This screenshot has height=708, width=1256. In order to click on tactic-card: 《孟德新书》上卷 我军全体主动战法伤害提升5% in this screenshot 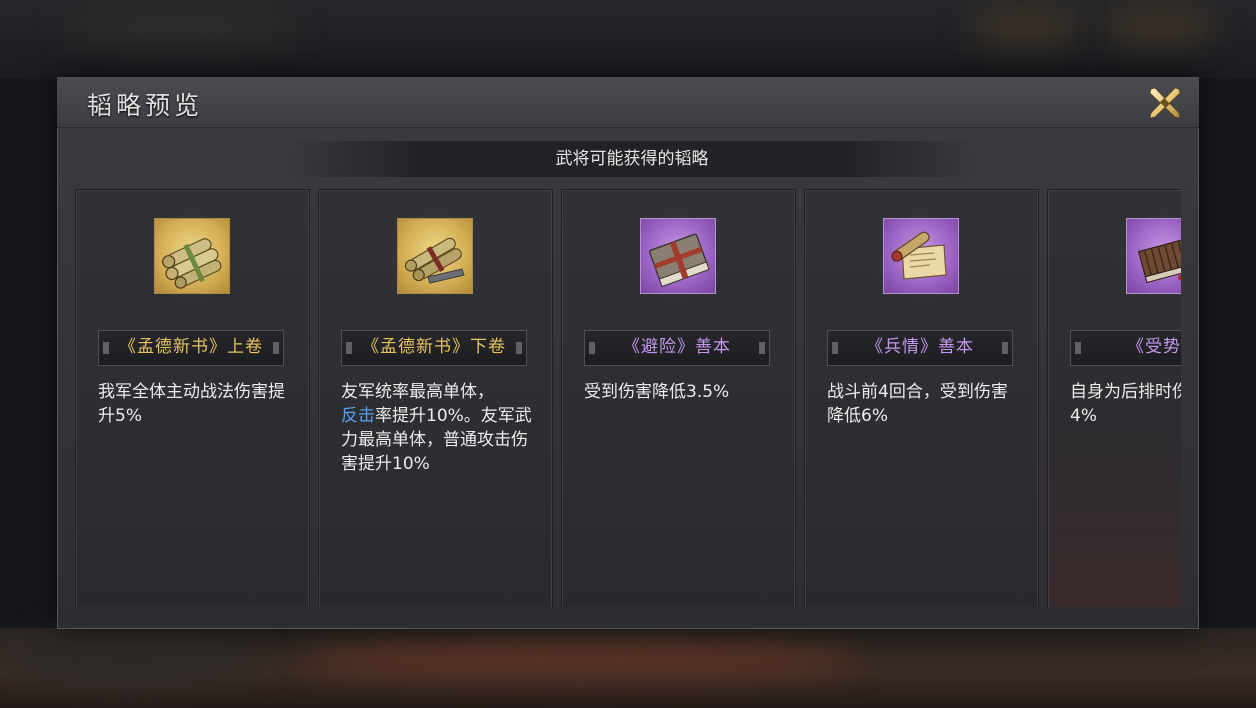, I will do `click(192, 398)`.